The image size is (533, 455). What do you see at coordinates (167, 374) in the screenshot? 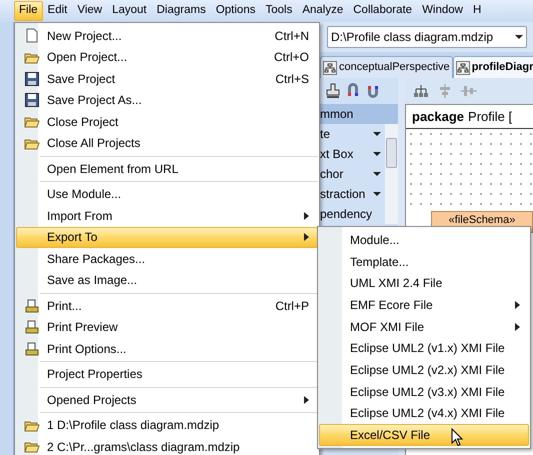
I see `menu-item: Project Properties` at bounding box center [167, 374].